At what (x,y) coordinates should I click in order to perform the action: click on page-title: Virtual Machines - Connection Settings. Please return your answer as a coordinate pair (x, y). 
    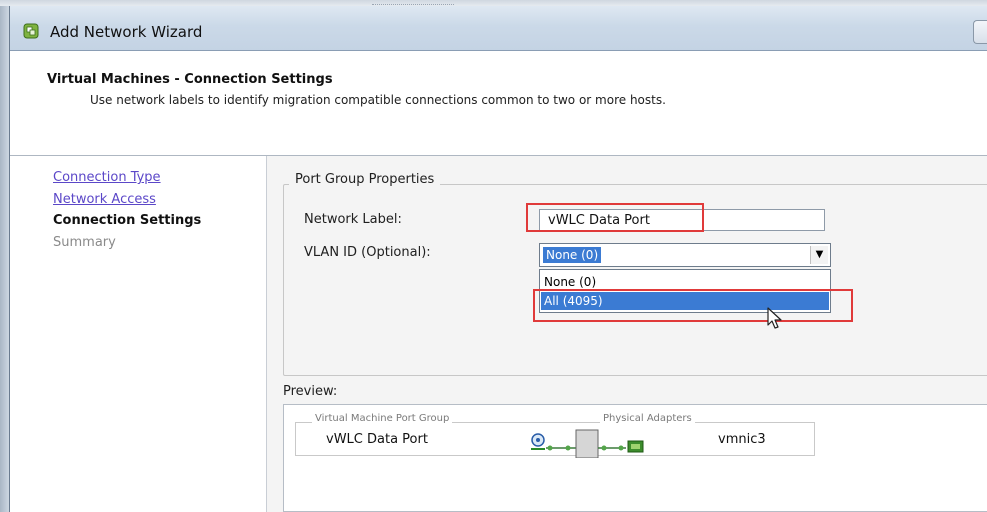
    Looking at the image, I should click on (190, 79).